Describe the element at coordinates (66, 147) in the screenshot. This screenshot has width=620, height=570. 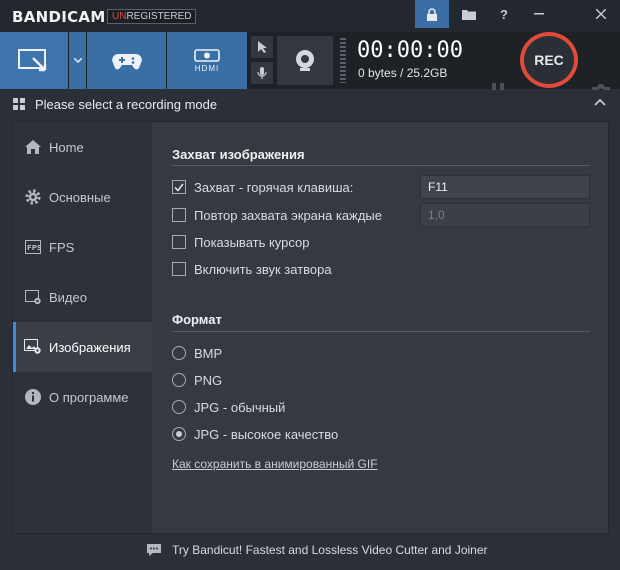
I see `sidebar-label-home: Home` at that location.